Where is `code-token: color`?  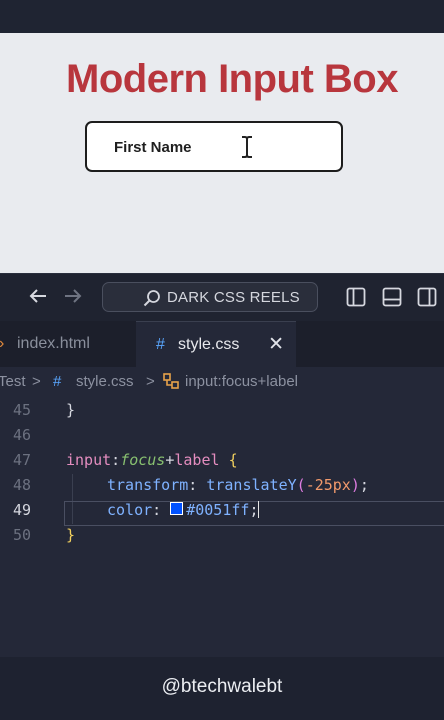 code-token: color is located at coordinates (130, 510).